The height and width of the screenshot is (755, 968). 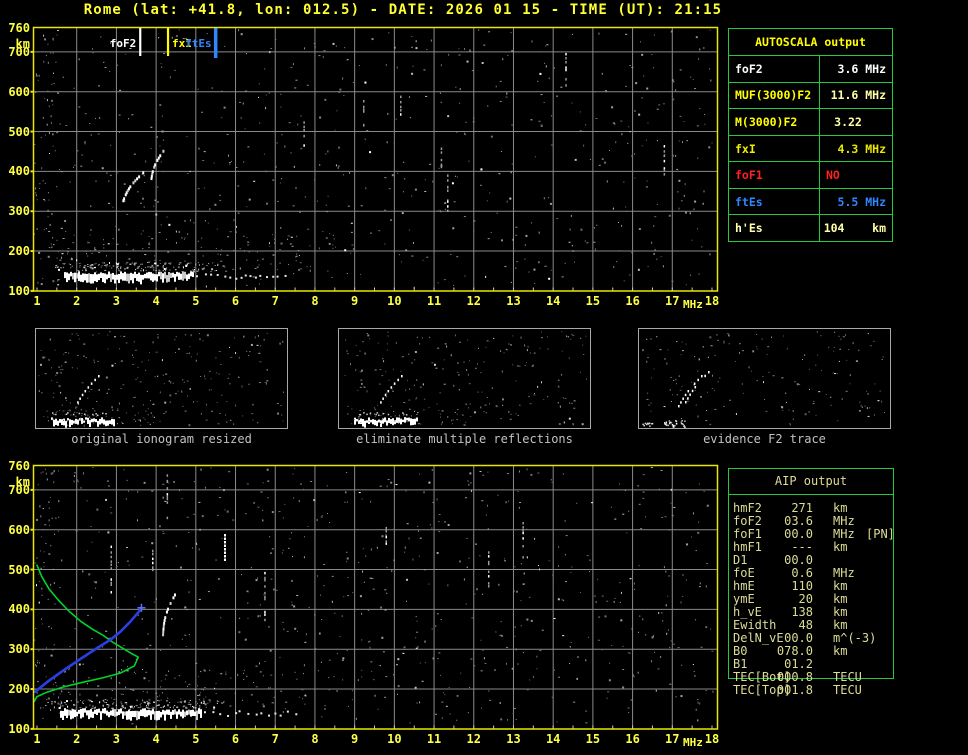 I want to click on autoscala-row-value: 3.6 MHz, so click(x=861, y=68).